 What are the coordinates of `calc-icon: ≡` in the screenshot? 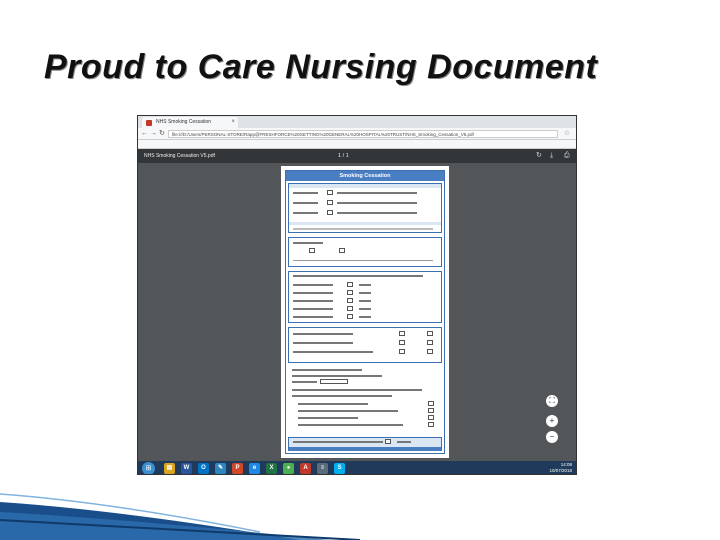 It's located at (322, 468).